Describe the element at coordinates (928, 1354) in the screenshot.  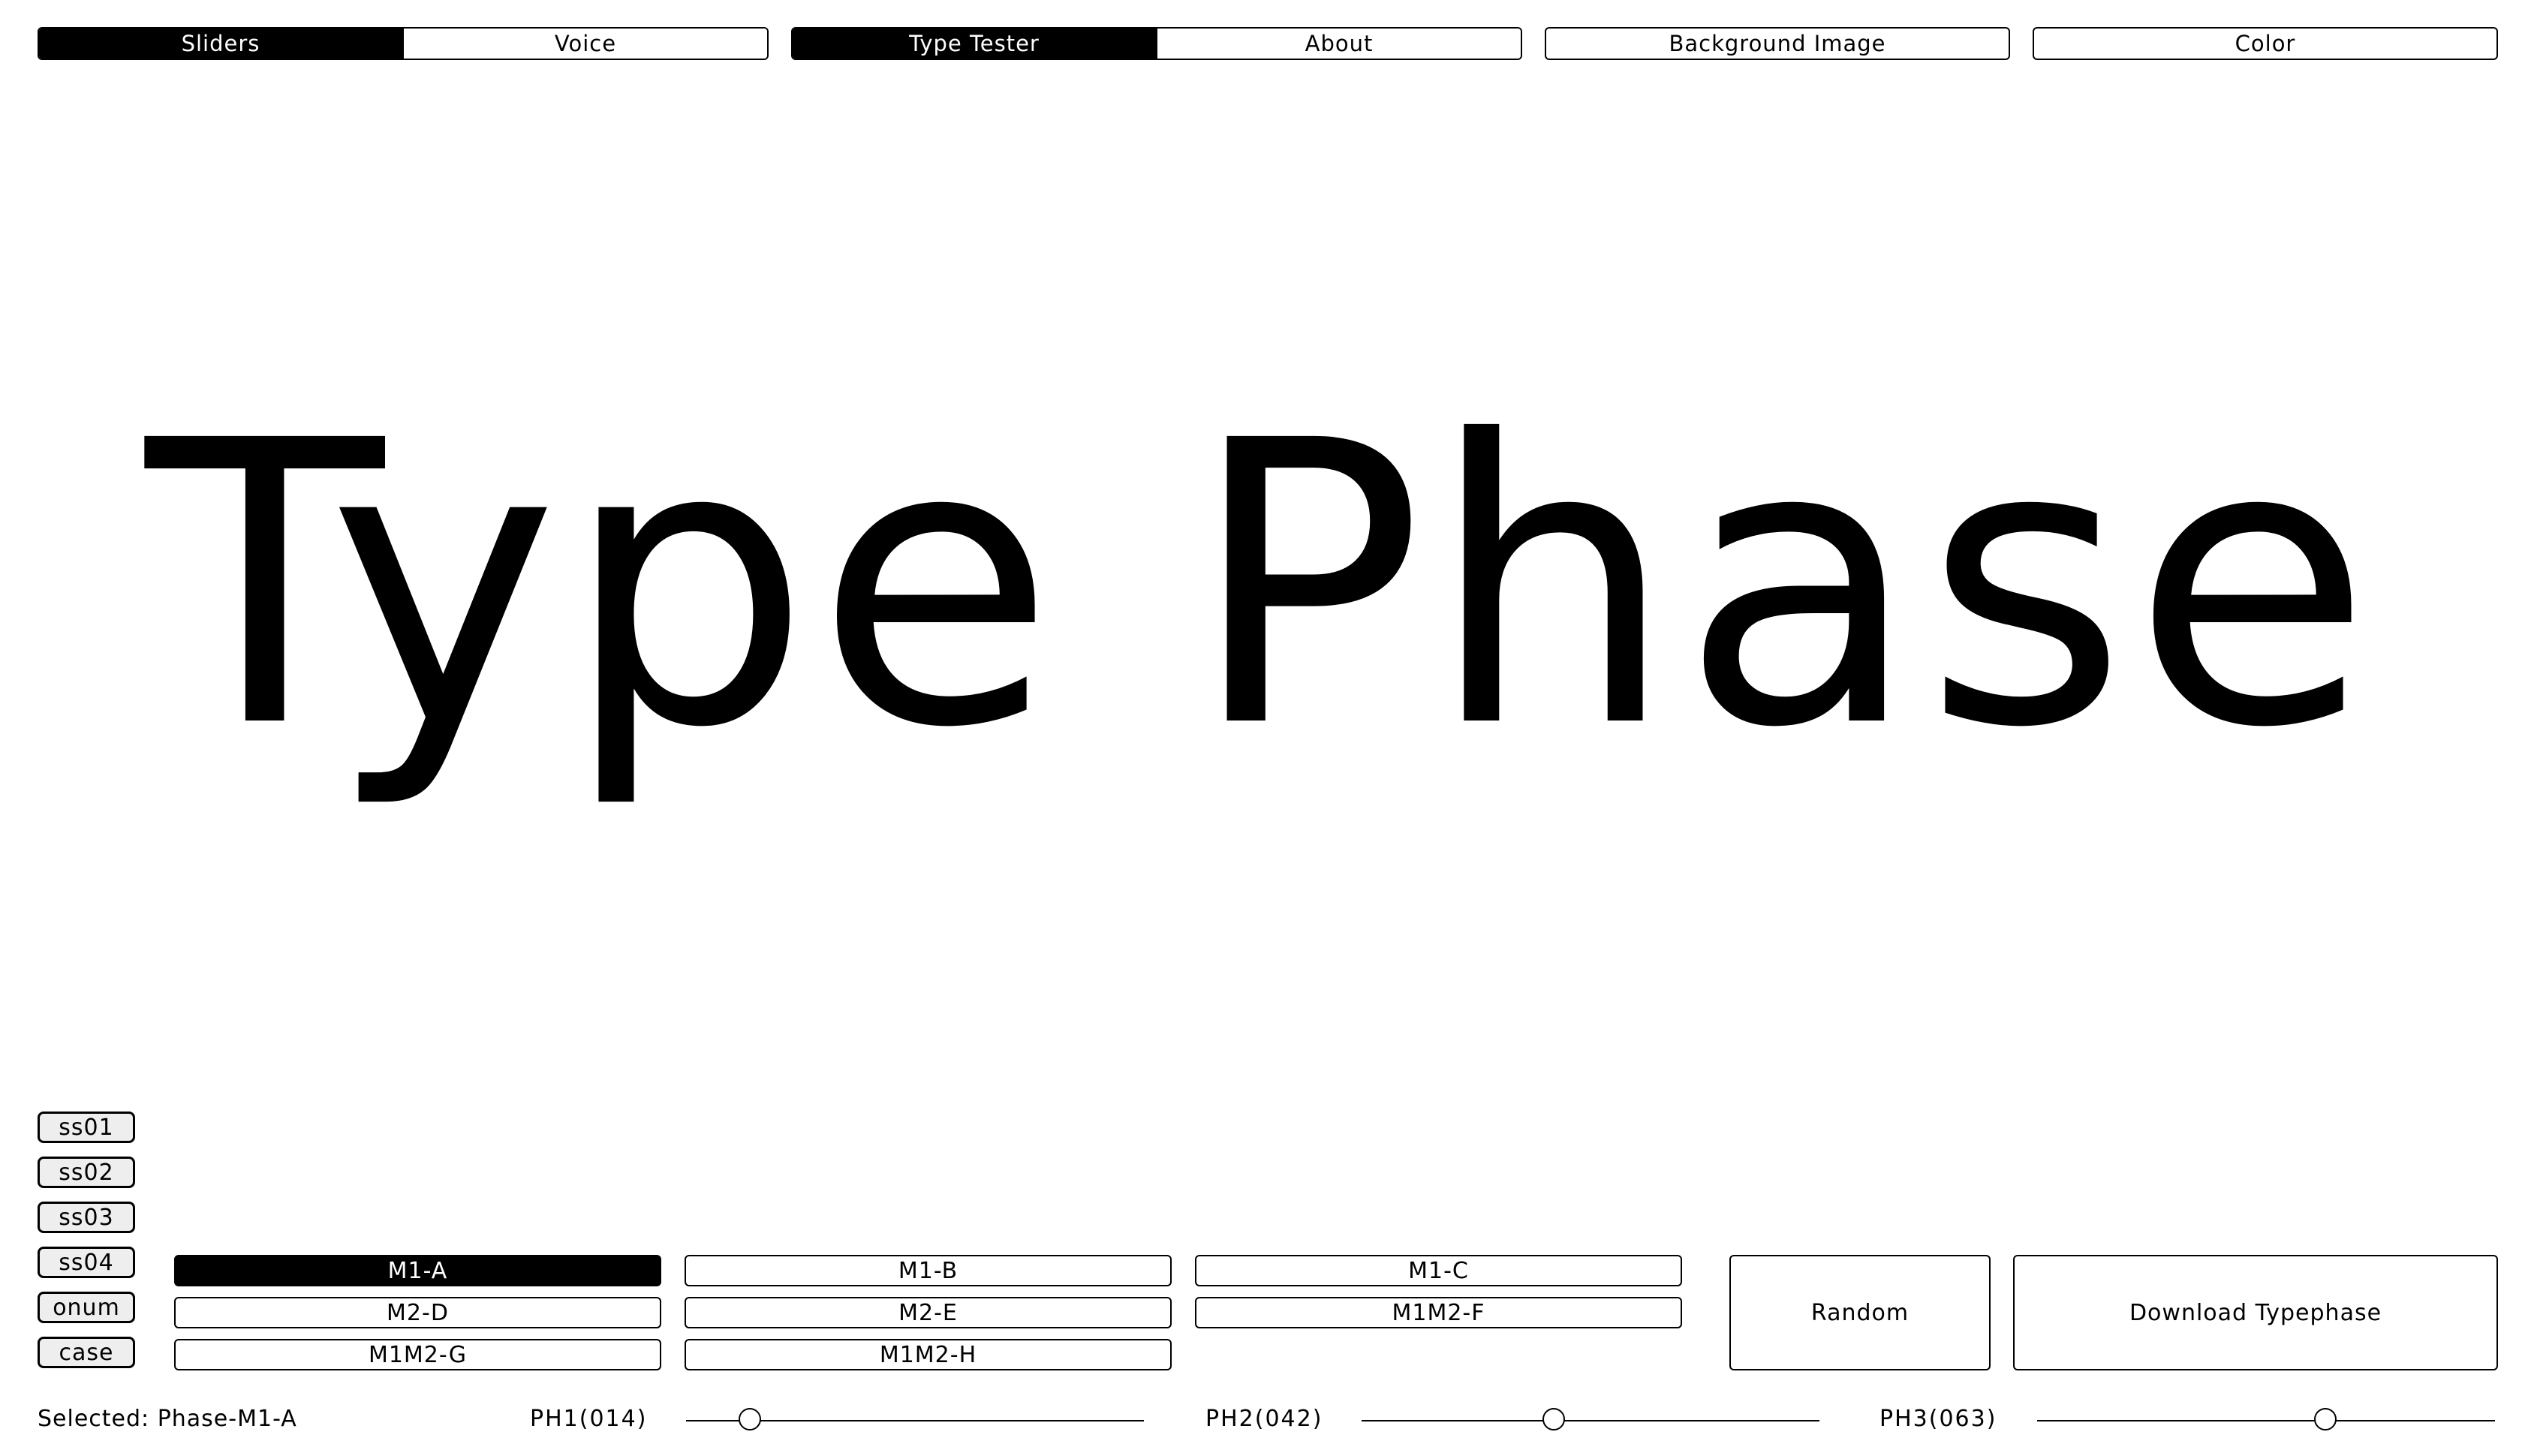
I see `phase-m1m2-h-button: M1M2-H` at that location.